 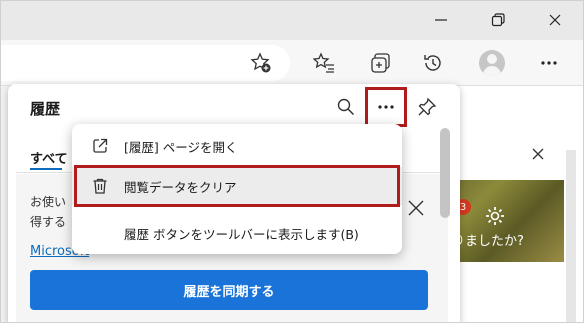 I want to click on profile-button, so click(x=492, y=63).